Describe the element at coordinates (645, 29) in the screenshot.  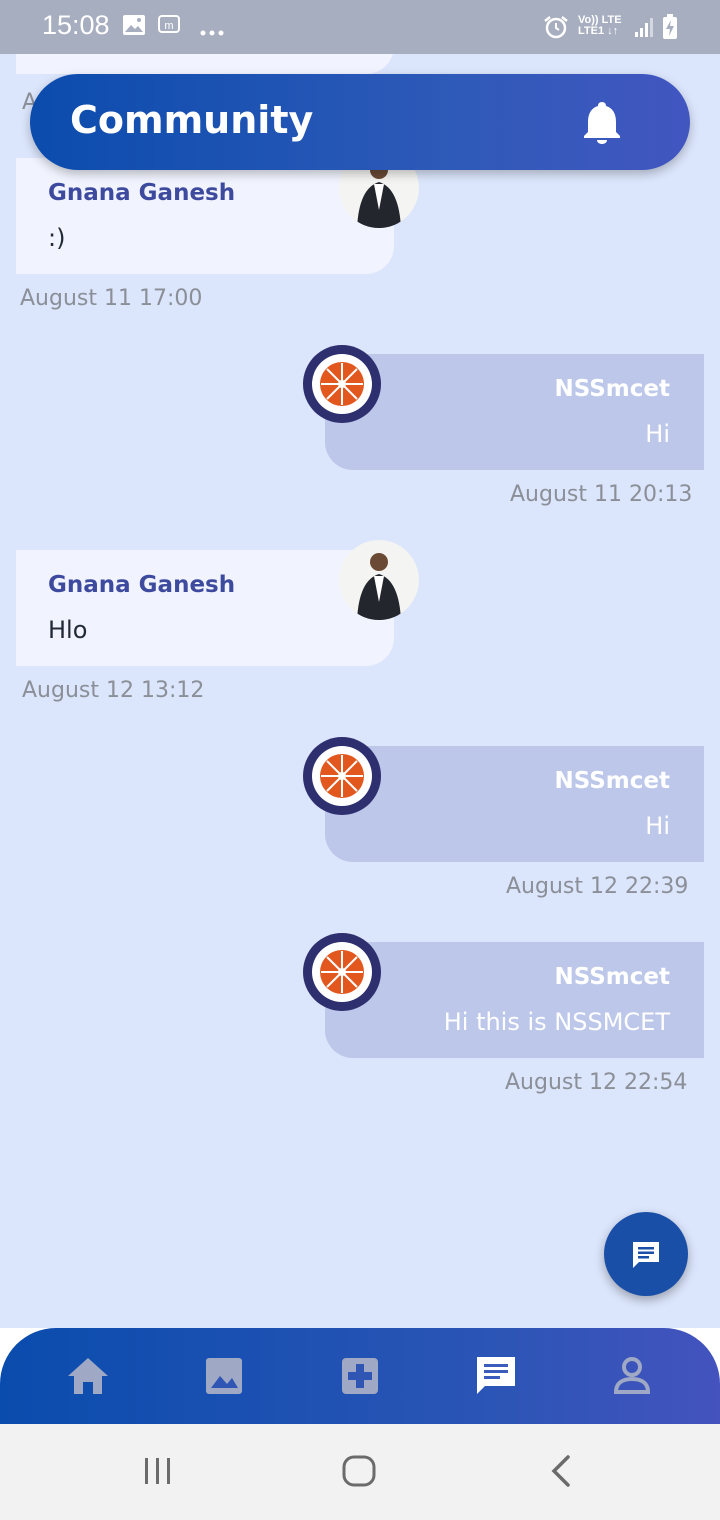
I see `signal-icon` at that location.